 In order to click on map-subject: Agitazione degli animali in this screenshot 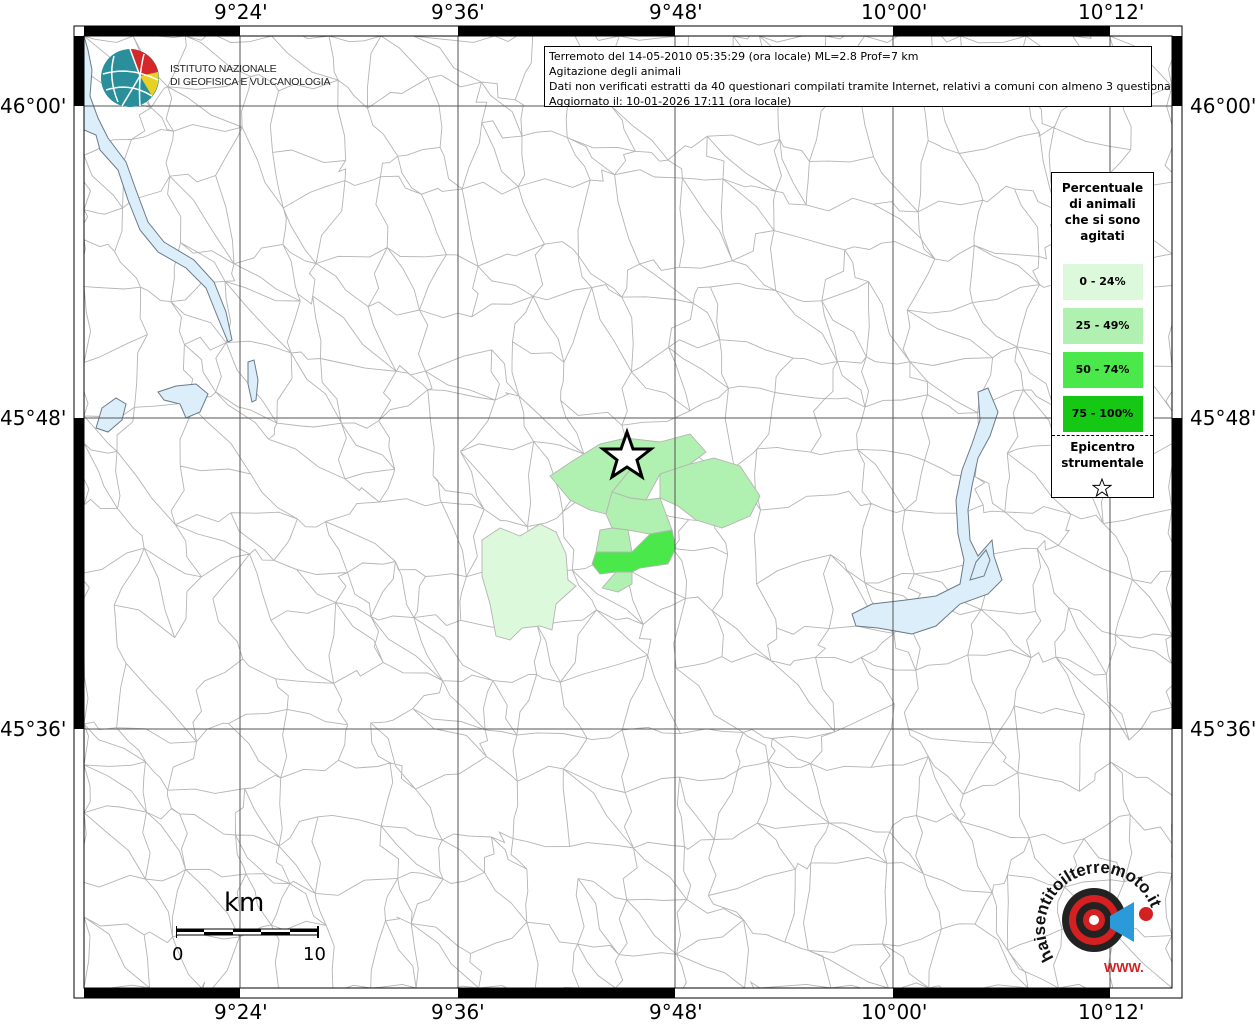, I will do `click(615, 71)`.